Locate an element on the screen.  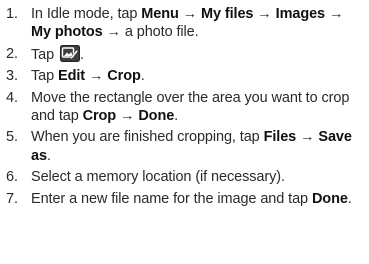
ui-term: My files is located at coordinates (227, 14).